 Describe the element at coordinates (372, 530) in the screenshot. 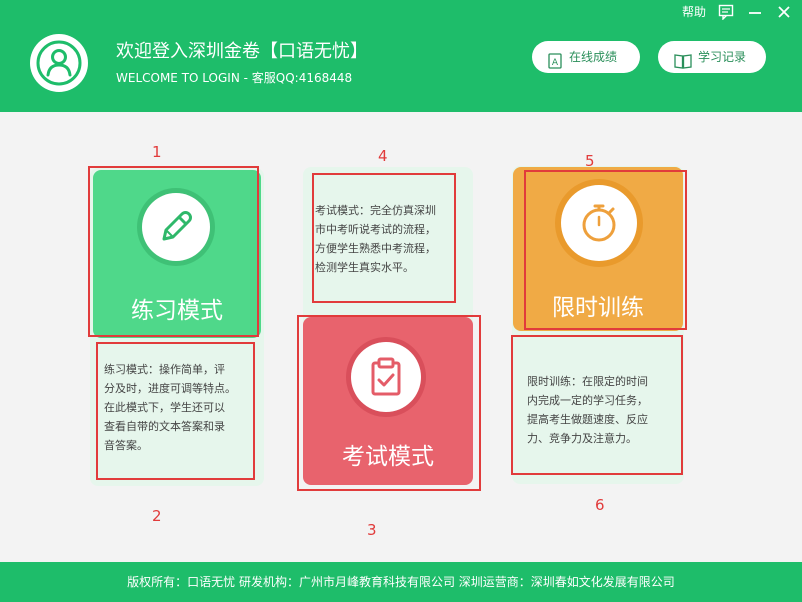

I see `annotation-number-3: 3` at that location.